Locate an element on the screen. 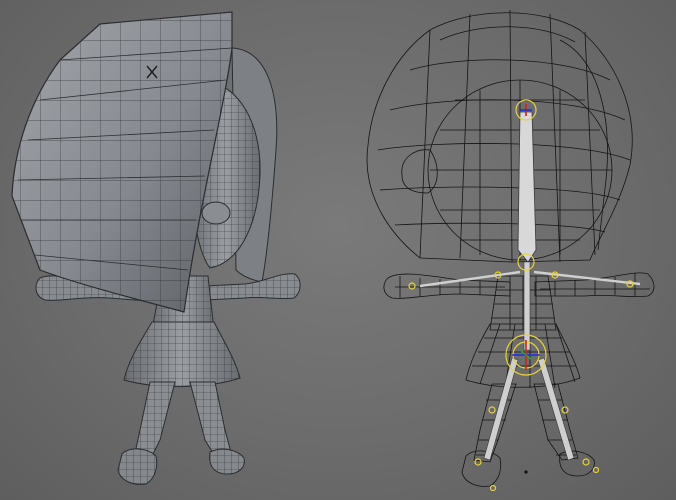 The height and width of the screenshot is (500, 676). neck-bone is located at coordinates (527, 187).